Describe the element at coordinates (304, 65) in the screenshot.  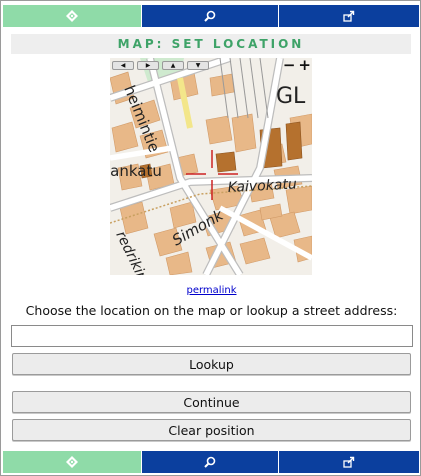
I see `zoom-in-button: +` at that location.